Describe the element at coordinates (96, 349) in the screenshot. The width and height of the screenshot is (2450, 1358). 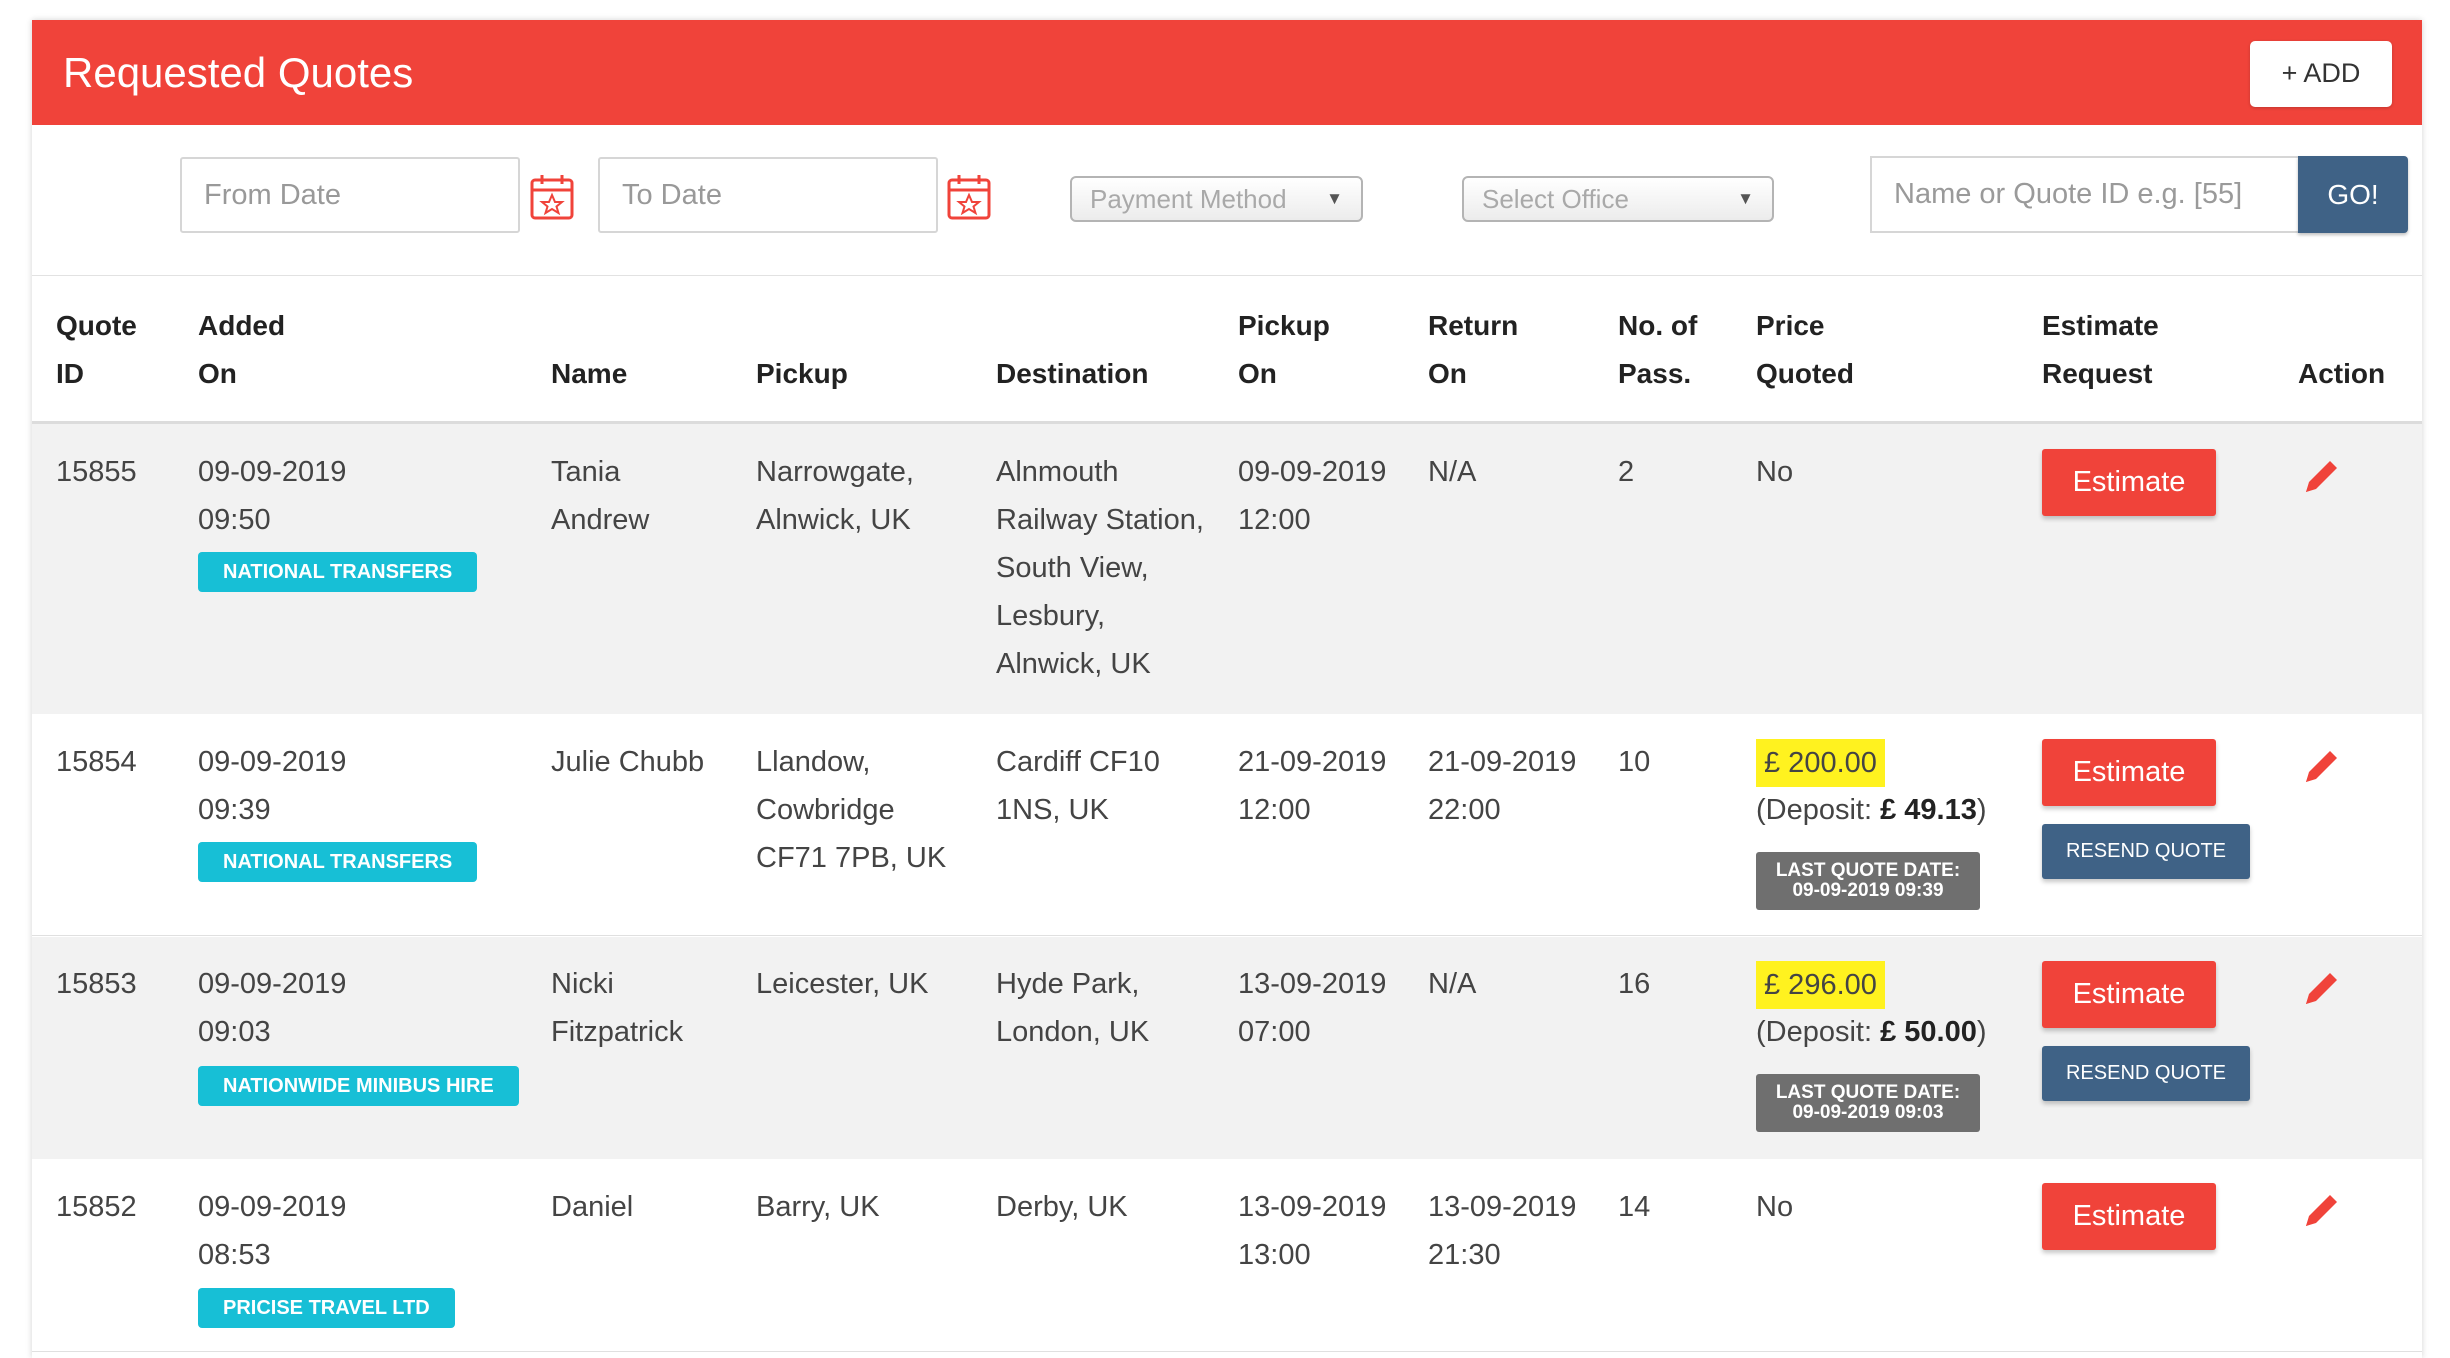
I see `th-quote-id: Quote ID` at that location.